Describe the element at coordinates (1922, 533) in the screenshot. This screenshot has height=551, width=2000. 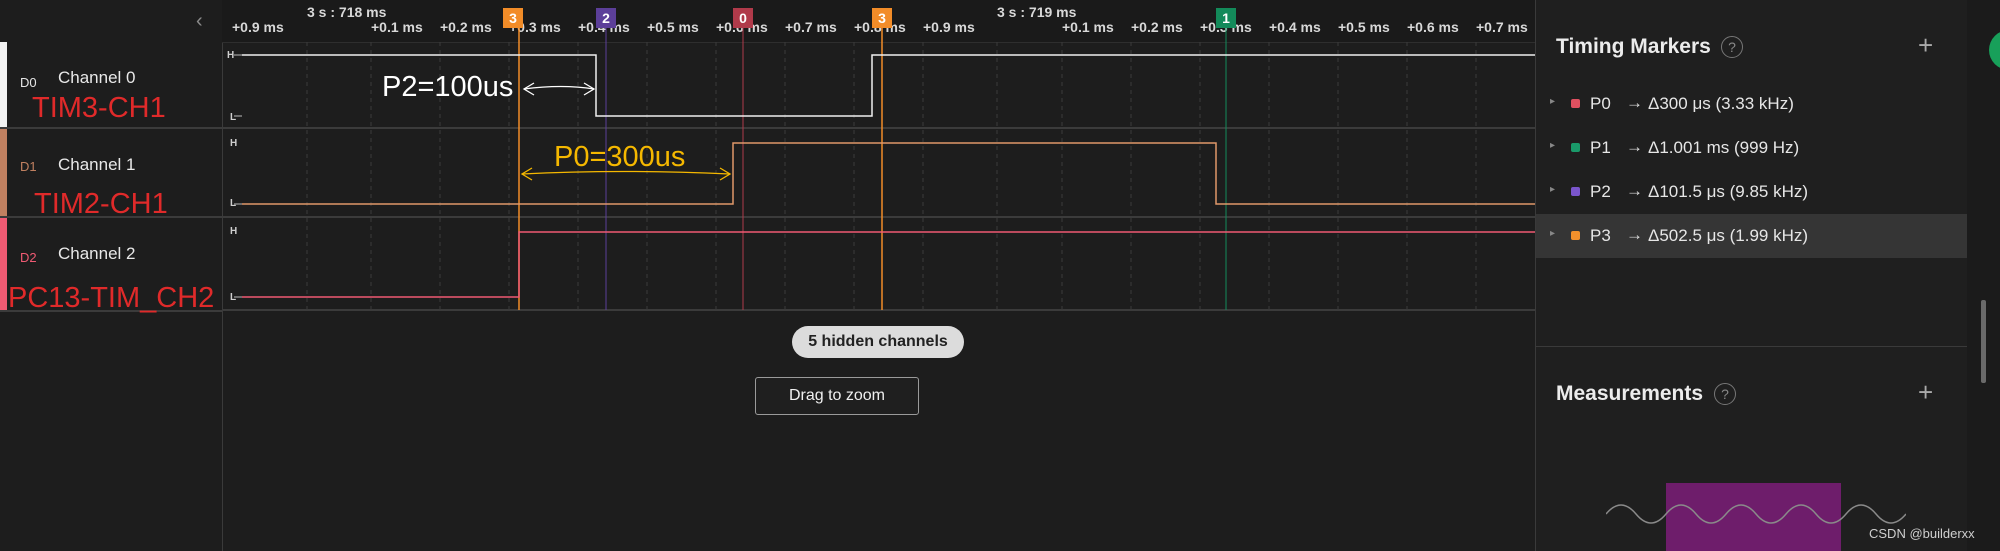
I see `watermark: CSDN @builderxx` at that location.